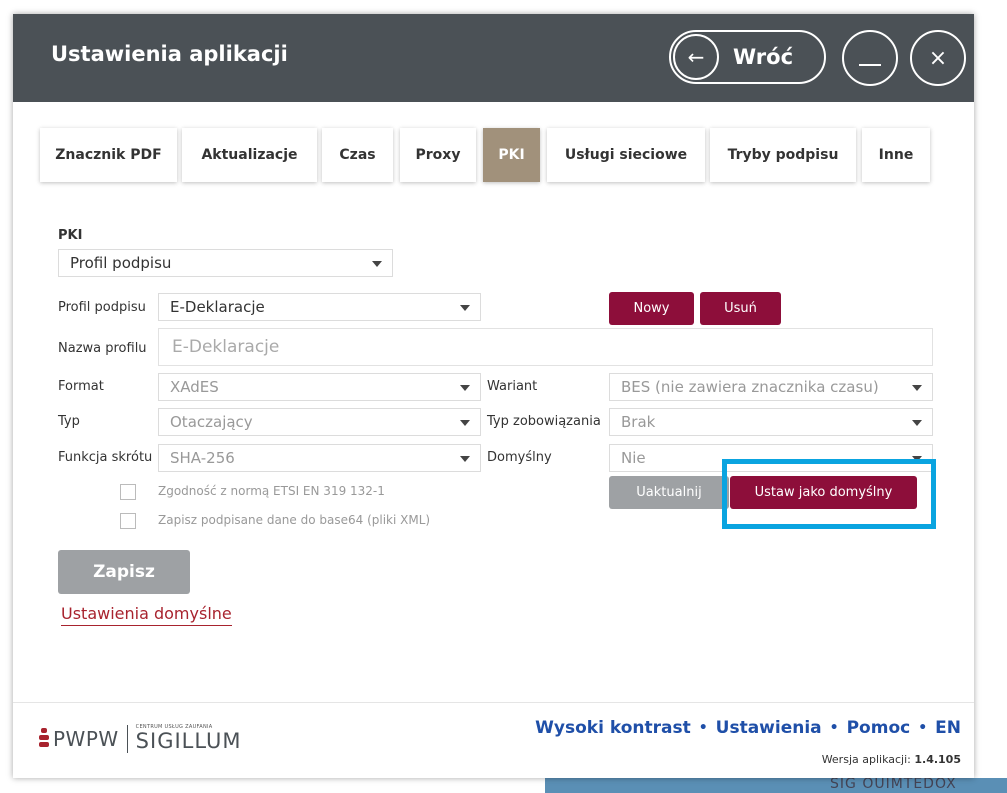 This screenshot has height=793, width=1007. Describe the element at coordinates (128, 521) in the screenshot. I see `base64-checkbox` at that location.